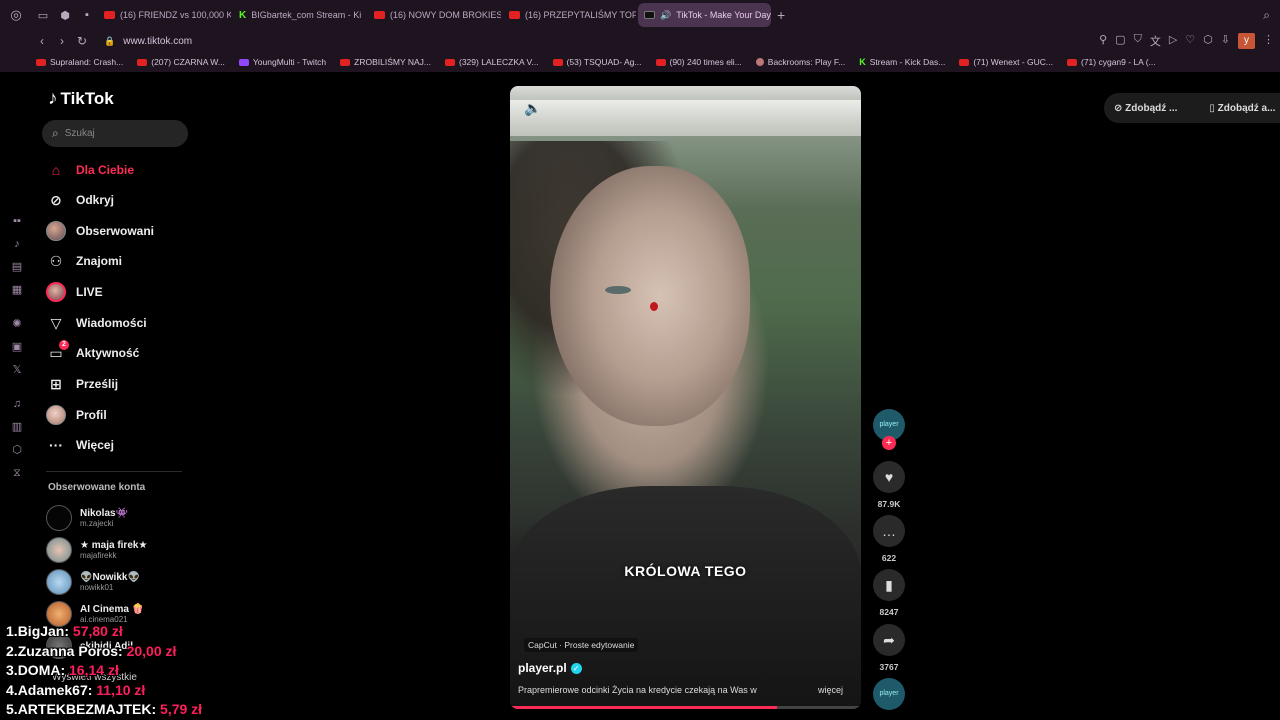 Image resolution: width=1280 pixels, height=720 pixels. I want to click on followed-account: ★ maja firek★ majafirekk, so click(96, 550).